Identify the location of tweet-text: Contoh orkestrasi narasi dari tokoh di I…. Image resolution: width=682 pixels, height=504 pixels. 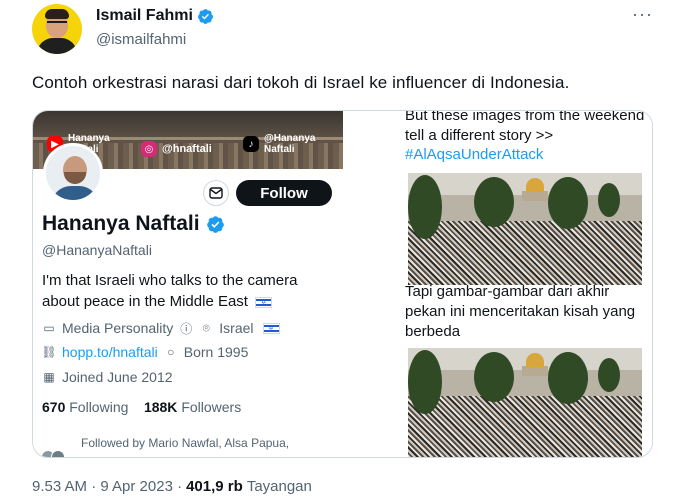
(301, 82).